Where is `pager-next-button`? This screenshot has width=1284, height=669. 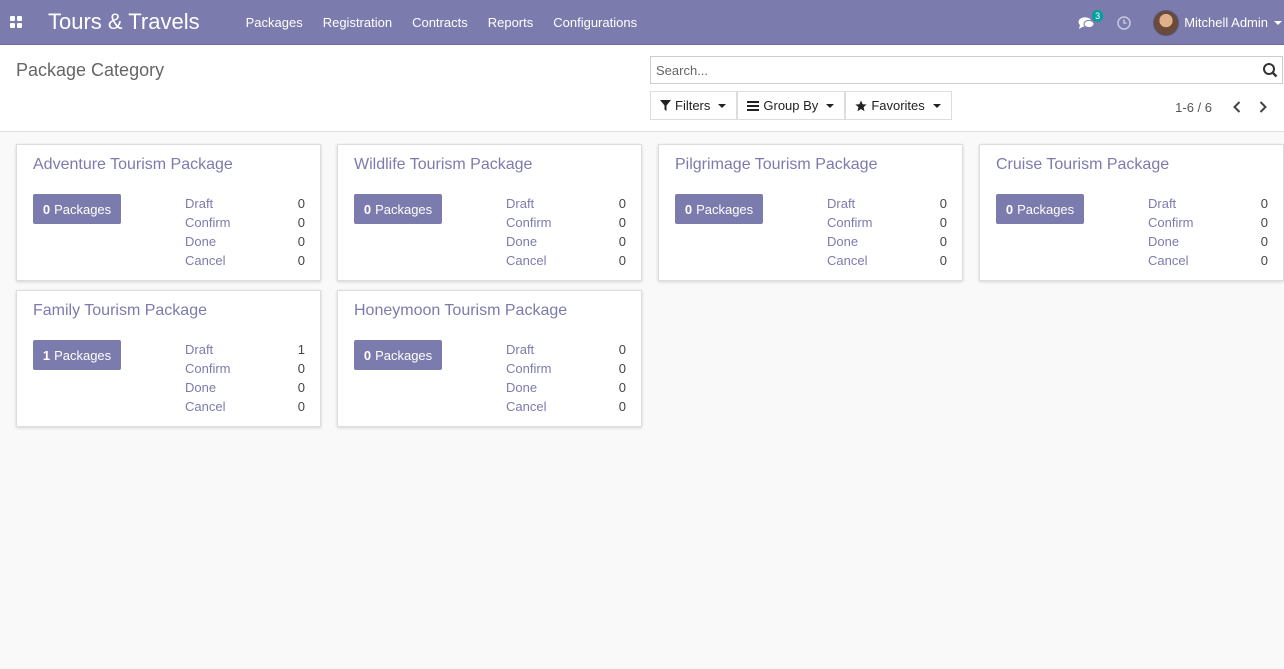 pager-next-button is located at coordinates (1263, 107).